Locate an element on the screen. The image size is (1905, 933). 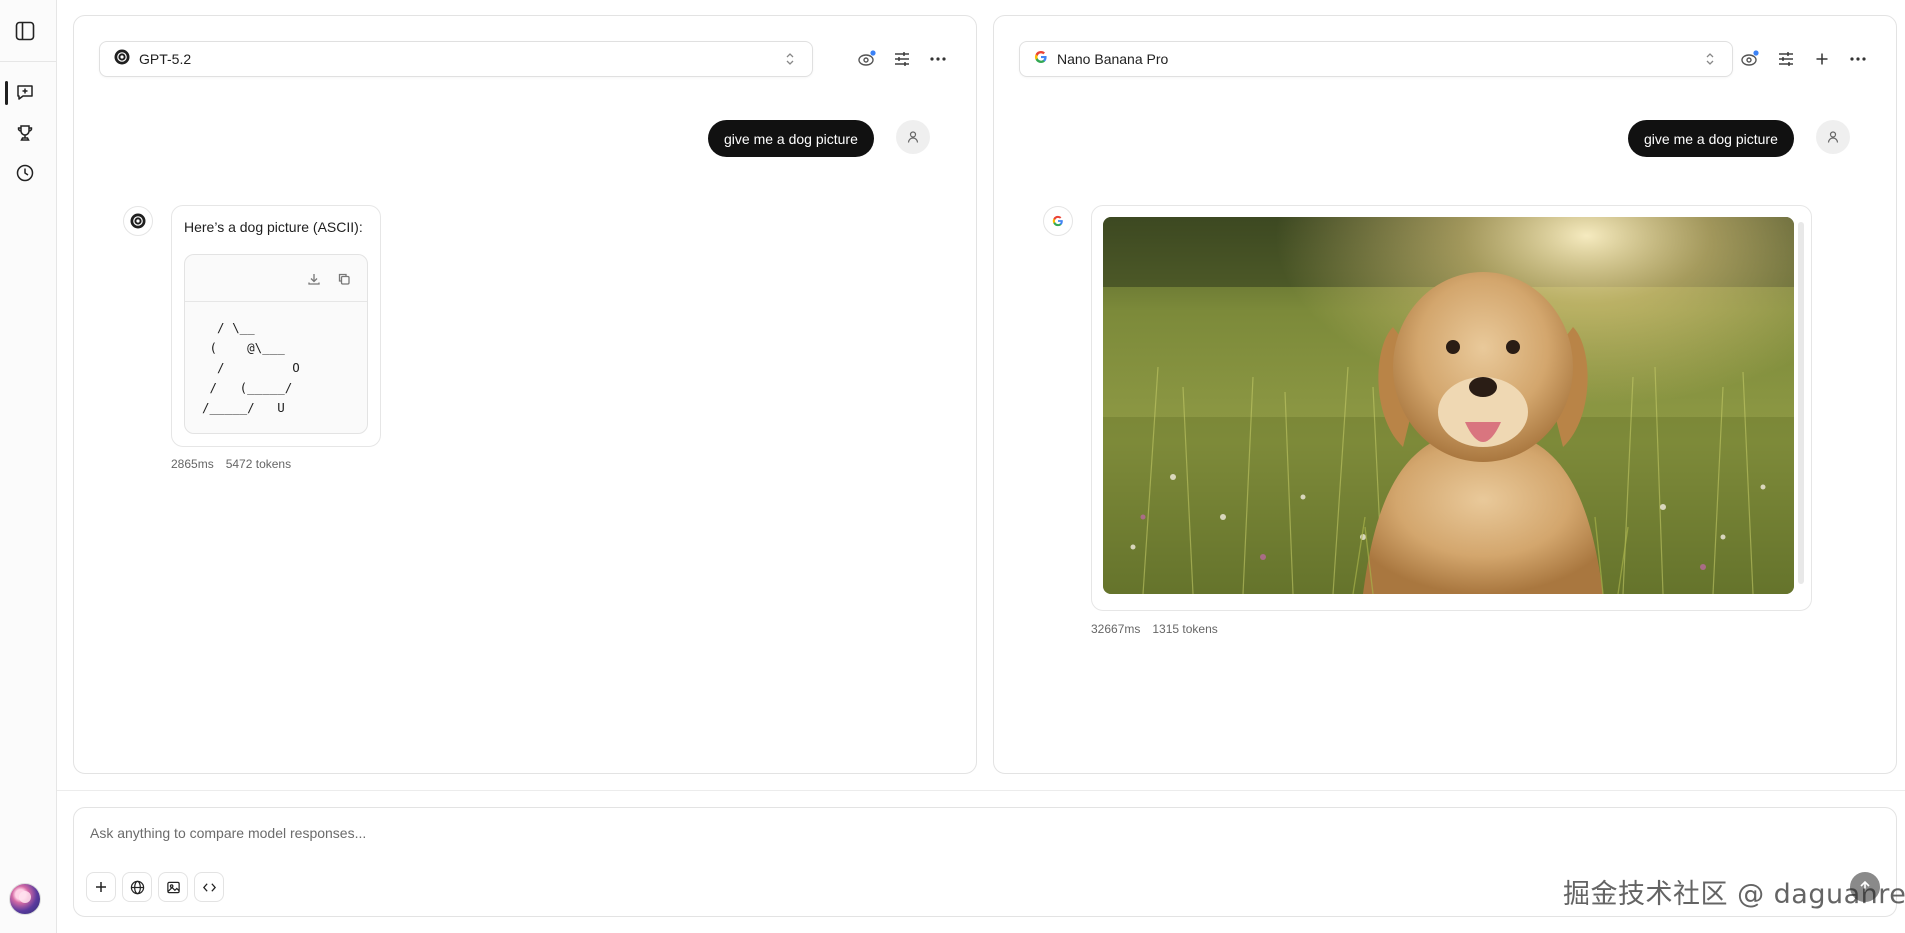
add-attachment-button is located at coordinates (101, 887).